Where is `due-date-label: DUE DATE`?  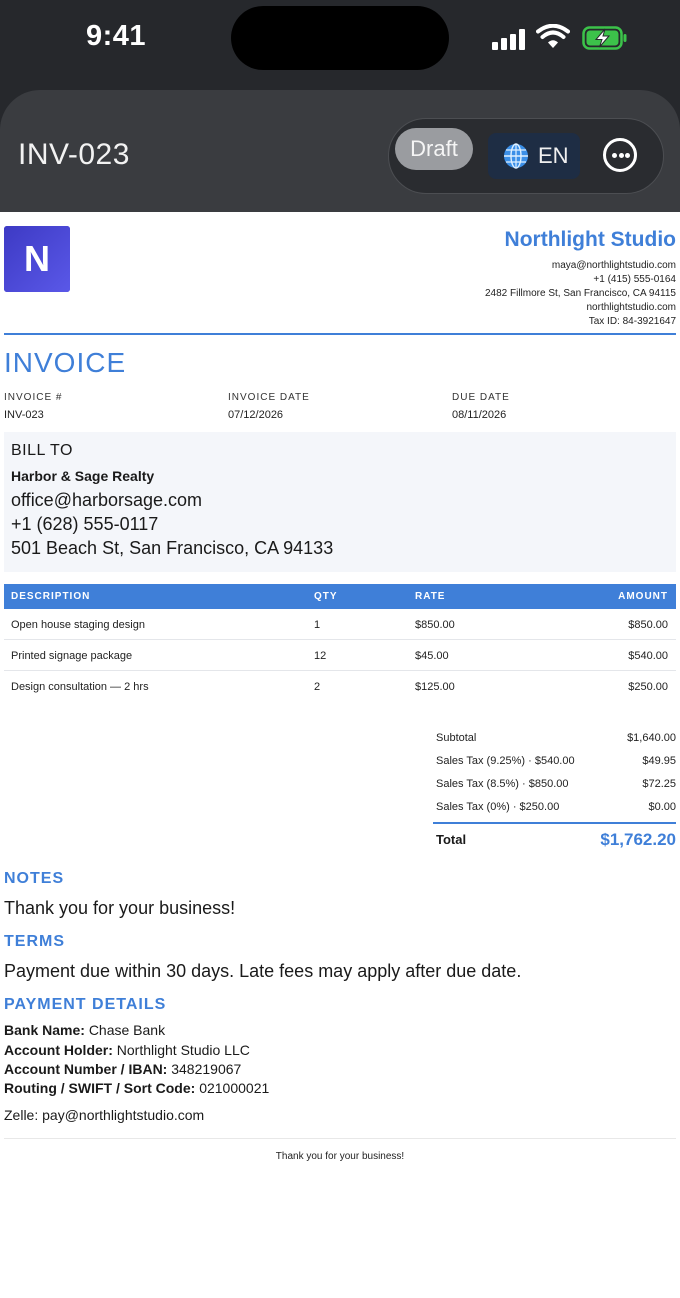
due-date-label: DUE DATE is located at coordinates (481, 397).